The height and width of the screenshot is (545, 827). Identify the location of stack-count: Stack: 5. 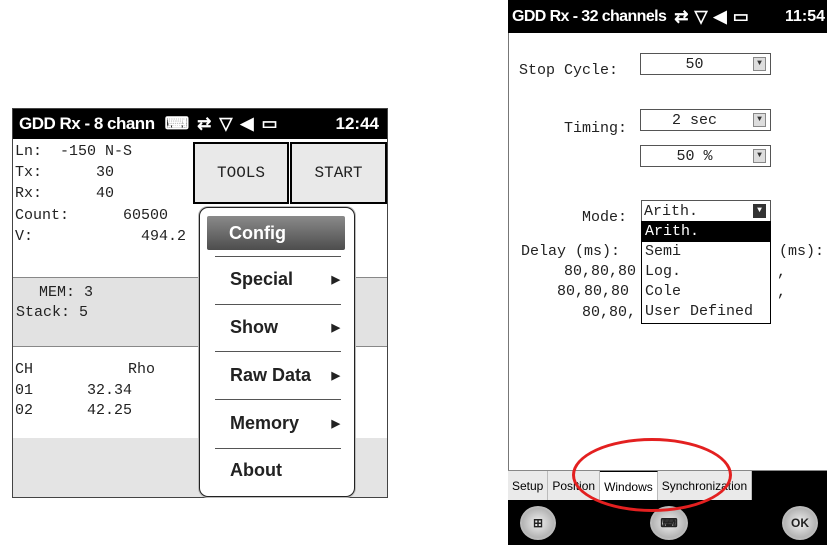
(52, 312).